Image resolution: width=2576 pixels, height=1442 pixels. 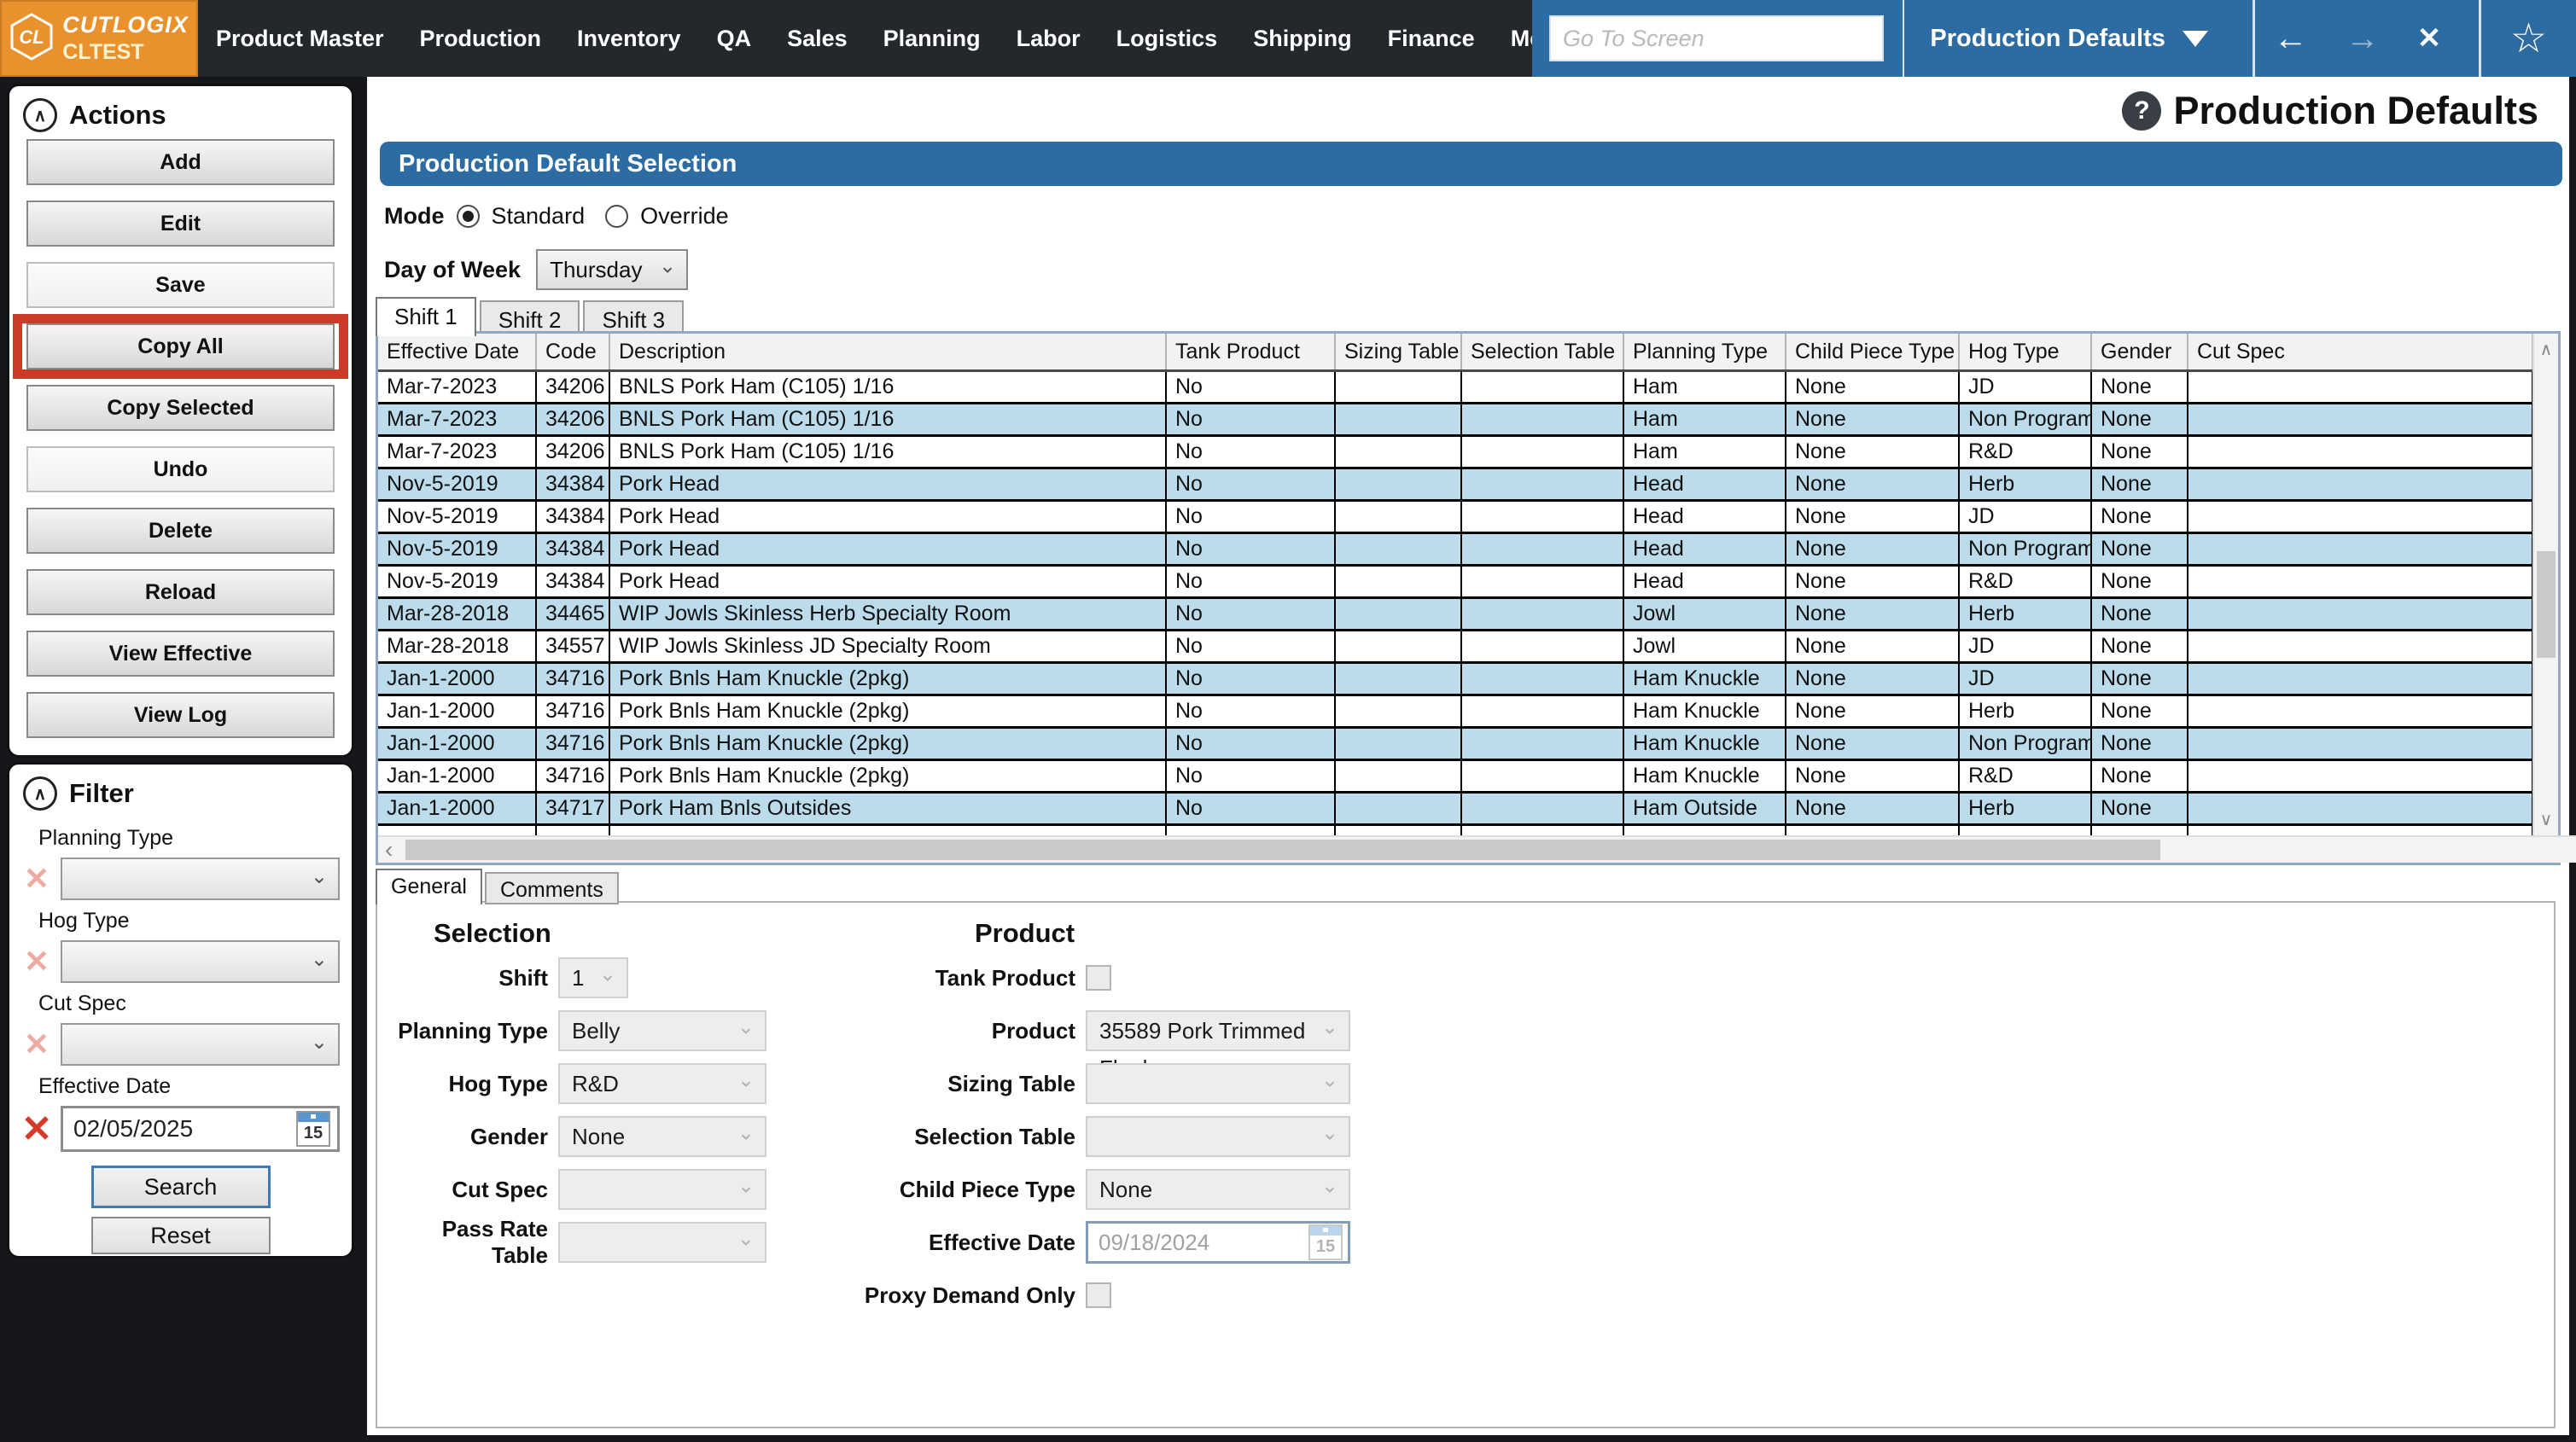 I want to click on copy-all-button: Copy All, so click(x=180, y=346).